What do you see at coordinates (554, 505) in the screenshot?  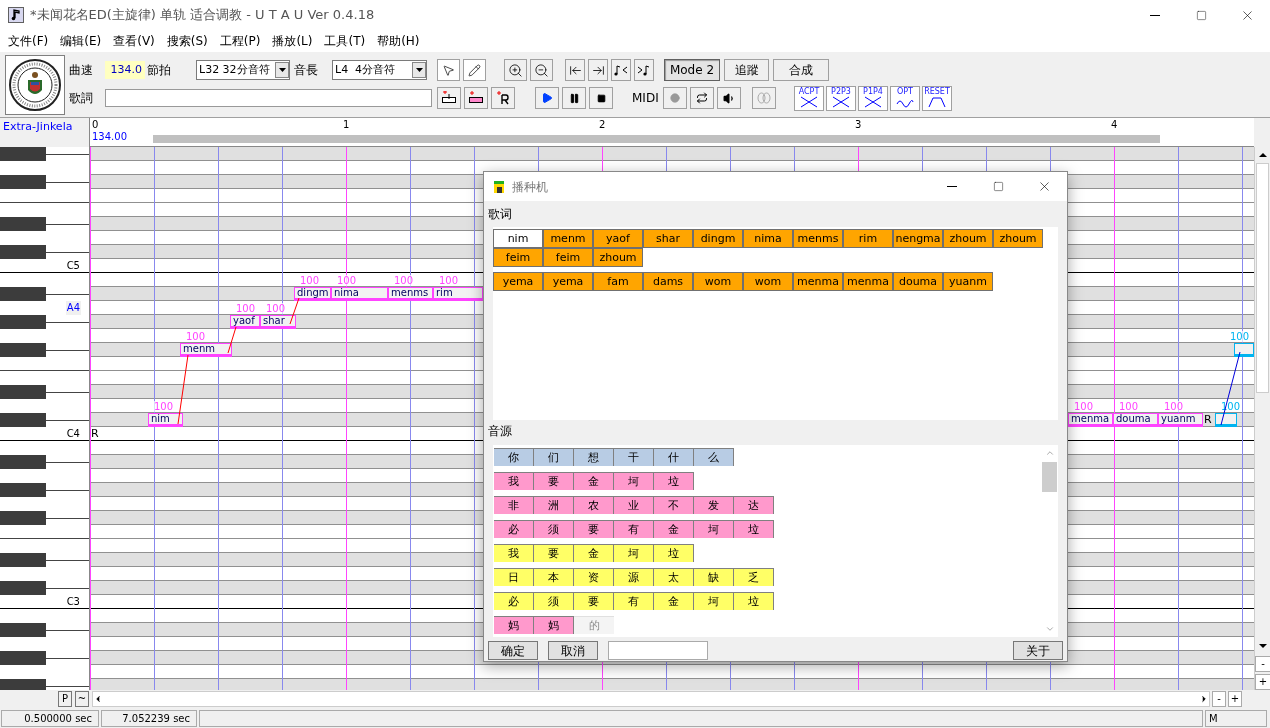 I see `source-cell: 洲` at bounding box center [554, 505].